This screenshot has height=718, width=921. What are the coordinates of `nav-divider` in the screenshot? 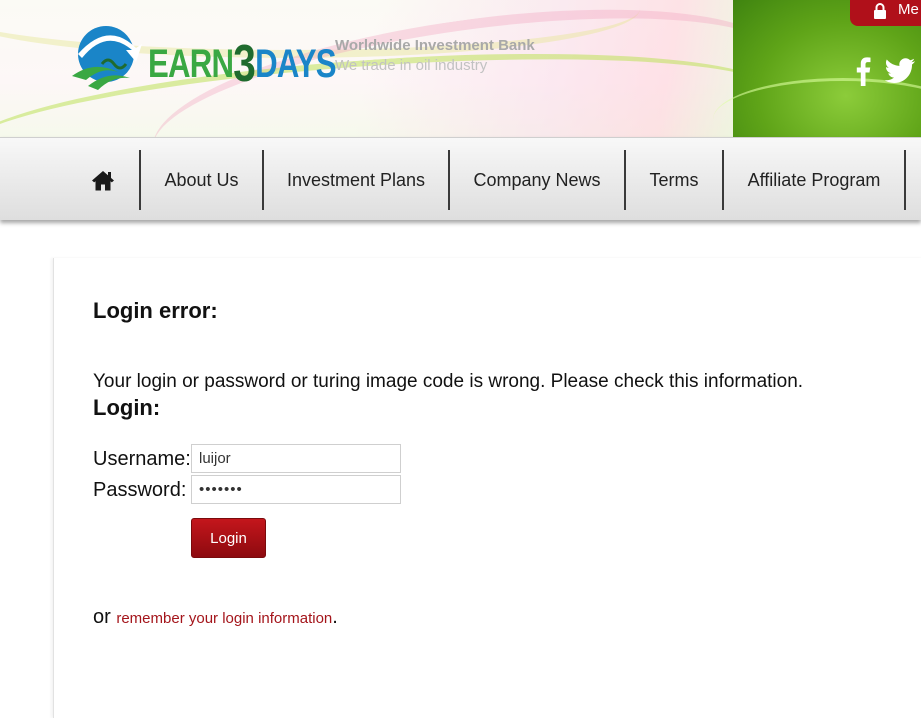 It's located at (905, 180).